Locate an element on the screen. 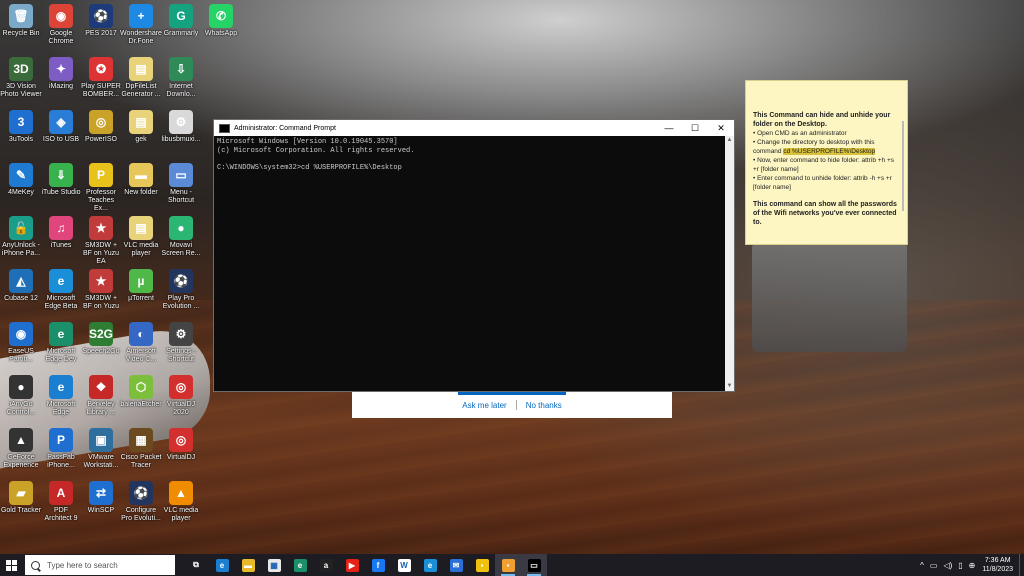  desktop-icon: ⚙ Settings - Shortcut is located at coordinates (181, 343).